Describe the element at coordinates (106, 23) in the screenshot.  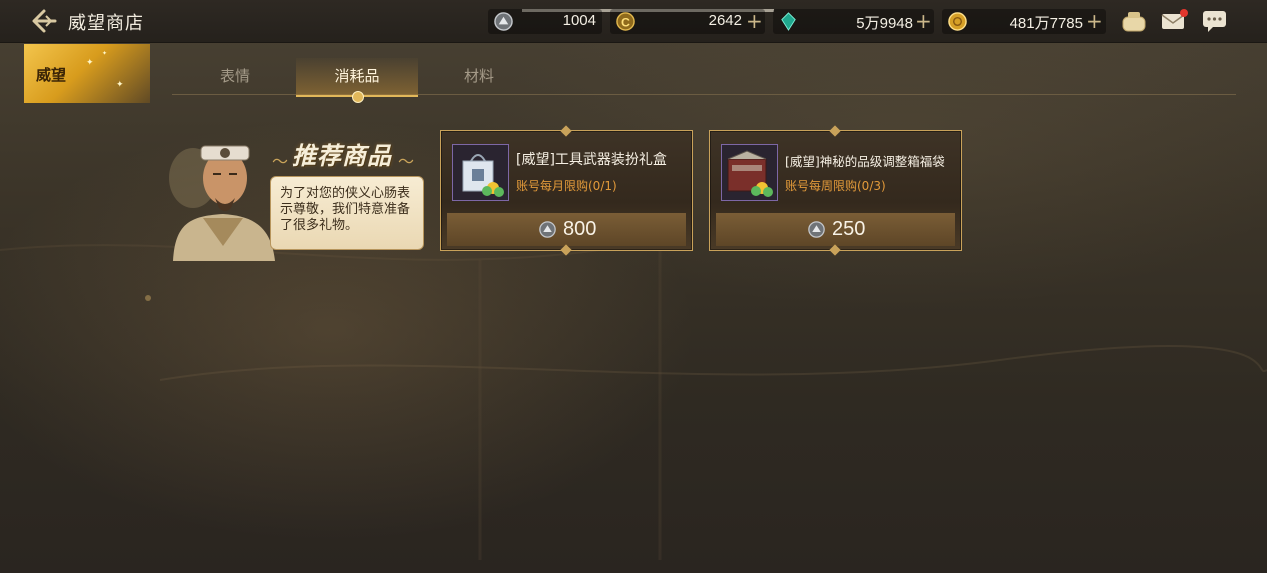
I see `page-title: 威望商店` at that location.